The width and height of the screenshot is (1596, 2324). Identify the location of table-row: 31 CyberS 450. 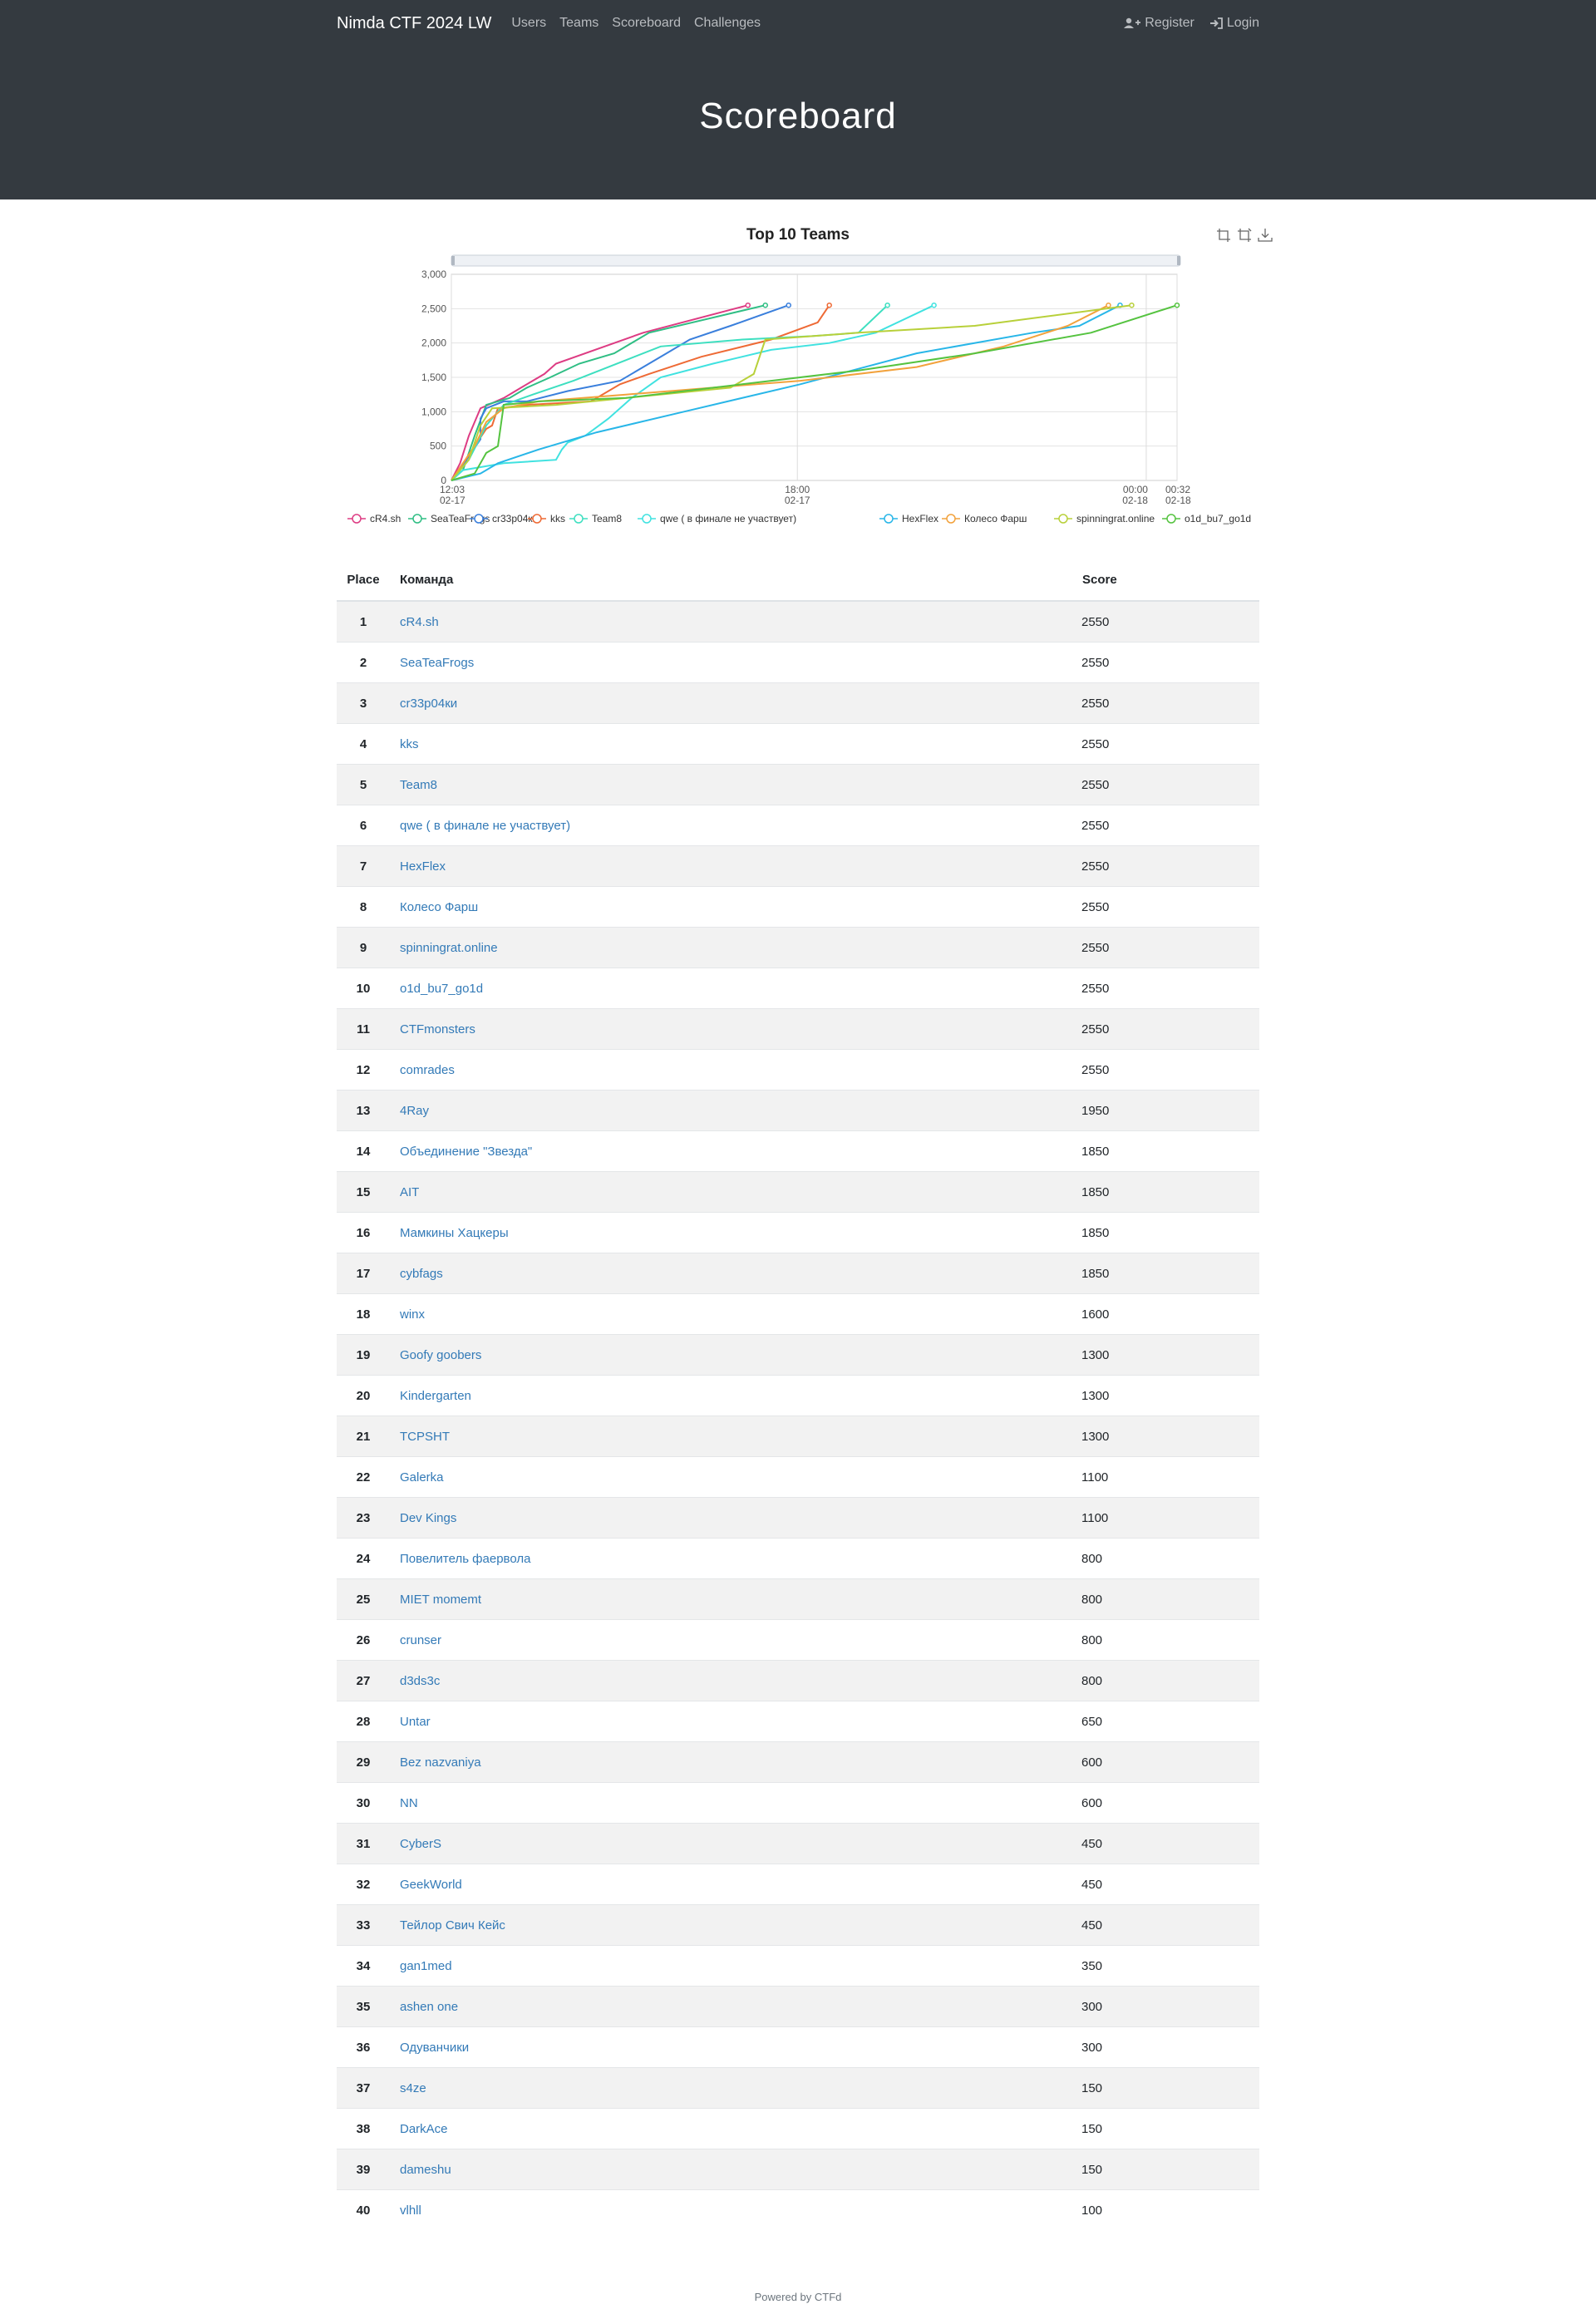
(798, 1843).